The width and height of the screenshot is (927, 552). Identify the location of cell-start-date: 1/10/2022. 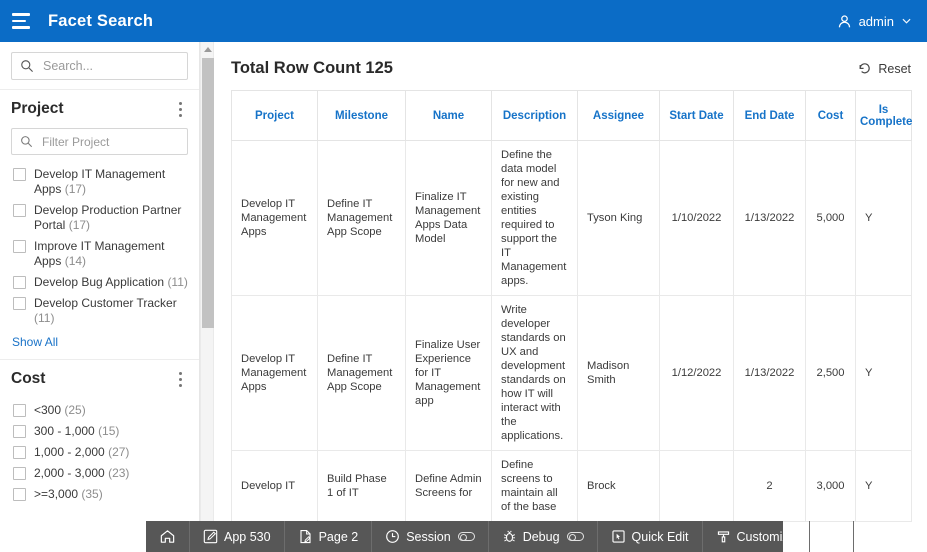
(696, 218).